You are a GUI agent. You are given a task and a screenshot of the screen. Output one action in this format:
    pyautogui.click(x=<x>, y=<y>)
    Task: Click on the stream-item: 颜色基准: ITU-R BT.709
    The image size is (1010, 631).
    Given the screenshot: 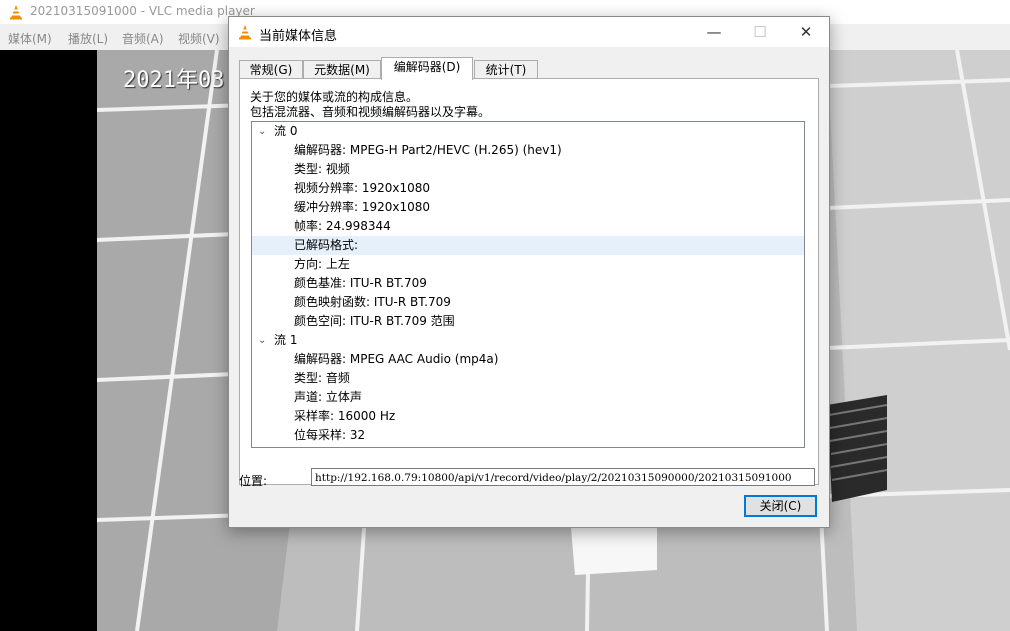 What is the action you would take?
    pyautogui.click(x=528, y=283)
    